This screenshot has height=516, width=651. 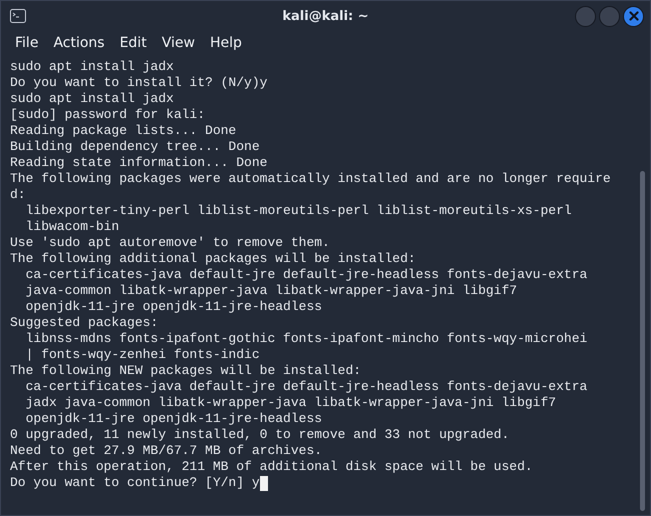 What do you see at coordinates (186, 371) in the screenshot?
I see `terminal-line: The following NEW packages will be installed:` at bounding box center [186, 371].